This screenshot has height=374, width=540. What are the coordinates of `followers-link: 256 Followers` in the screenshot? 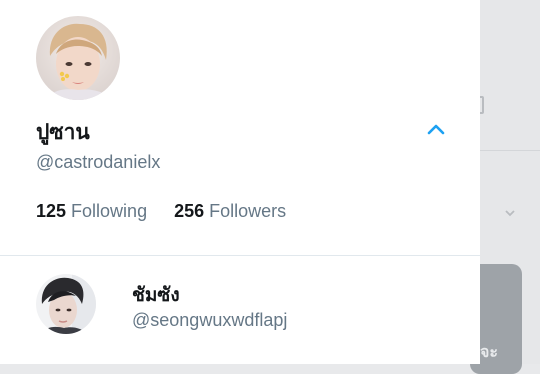 It's located at (230, 211).